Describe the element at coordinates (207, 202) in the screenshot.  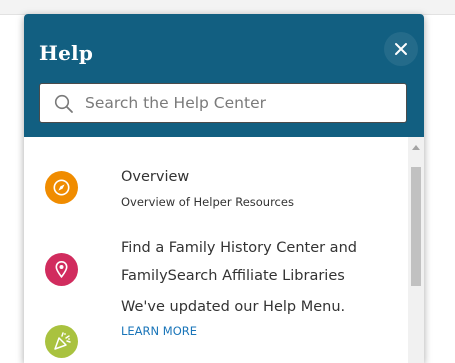
I see `item-subtitle: Overview of Helper Resources` at that location.